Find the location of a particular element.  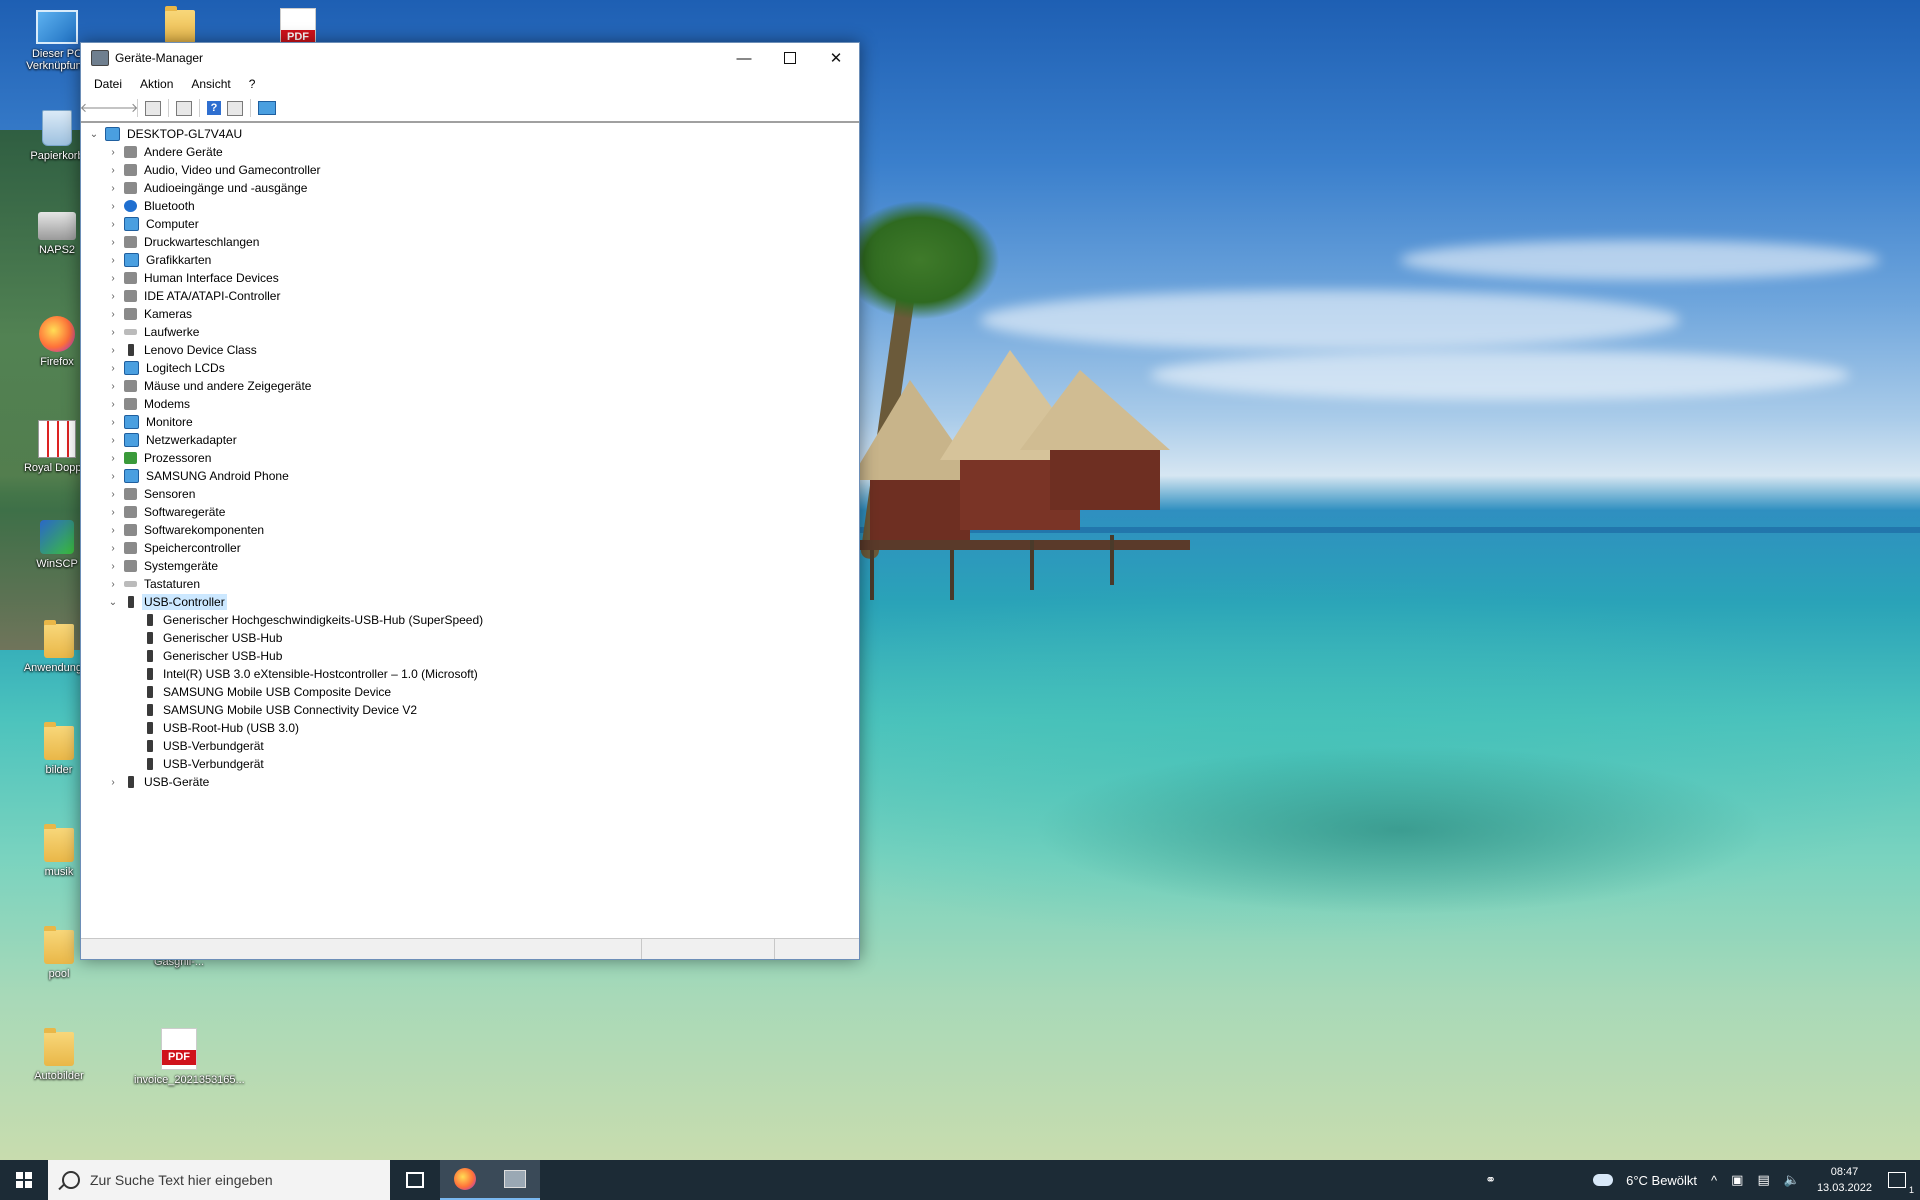

scan-hardware-icon is located at coordinates (267, 108).